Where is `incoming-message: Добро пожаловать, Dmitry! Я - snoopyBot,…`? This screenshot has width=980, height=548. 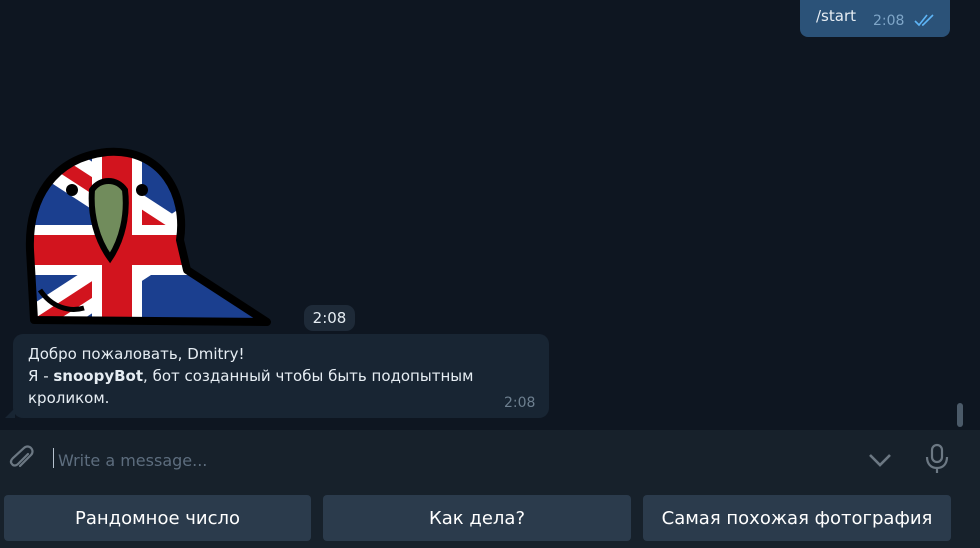
incoming-message: Добро пожаловать, Dmitry! Я - snoopyBot,… is located at coordinates (277, 376).